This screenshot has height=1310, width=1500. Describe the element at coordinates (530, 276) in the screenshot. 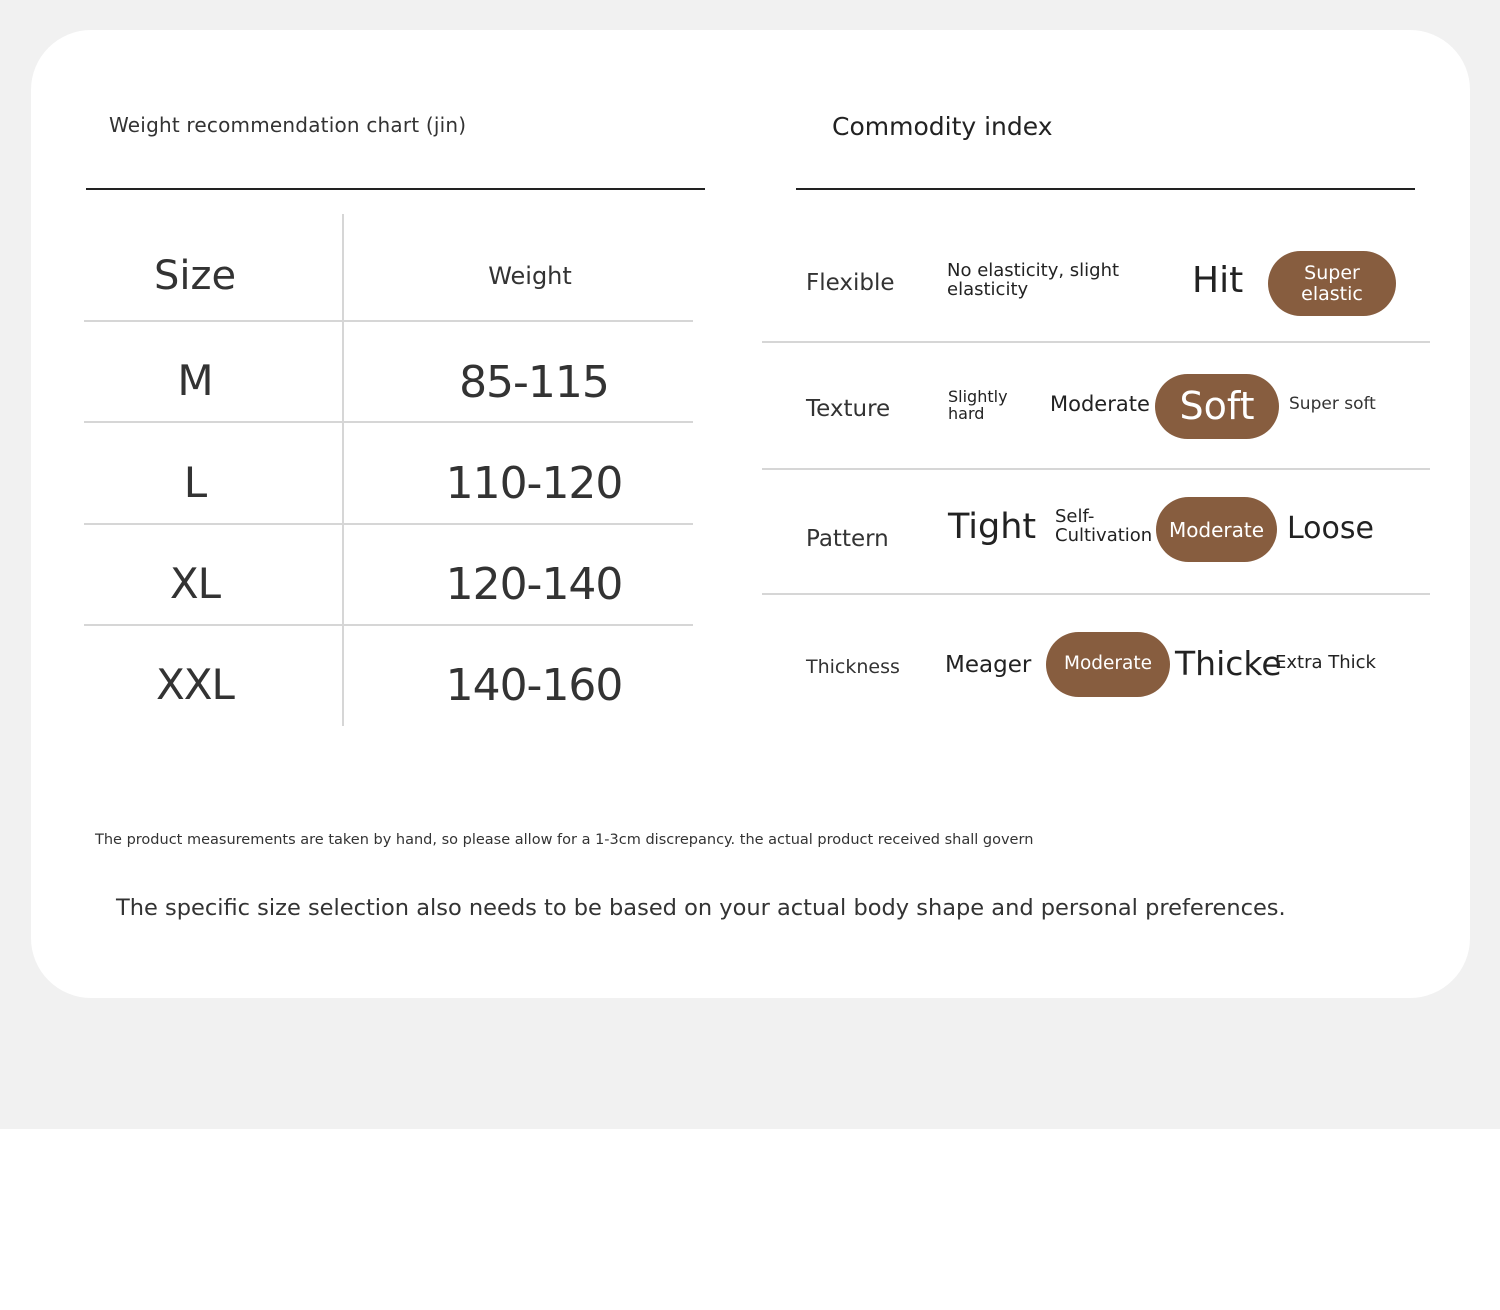

I see `weight-column-header: Weight` at that location.